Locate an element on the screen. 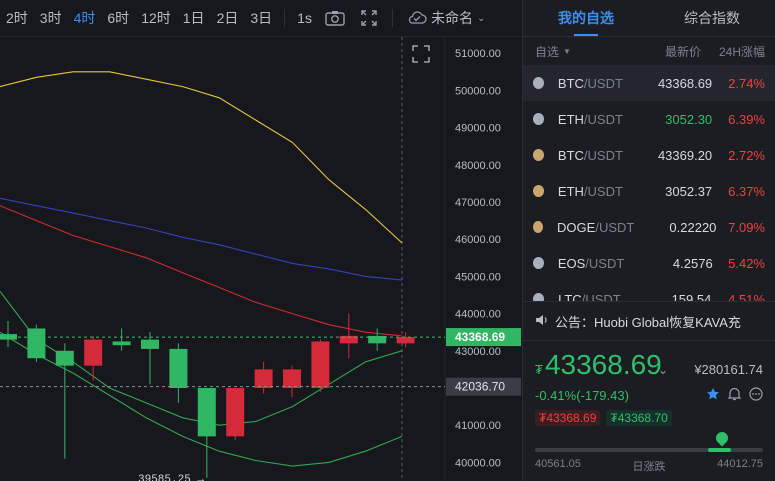 This screenshot has width=775, height=481. pair-change: 2.74% is located at coordinates (746, 83).